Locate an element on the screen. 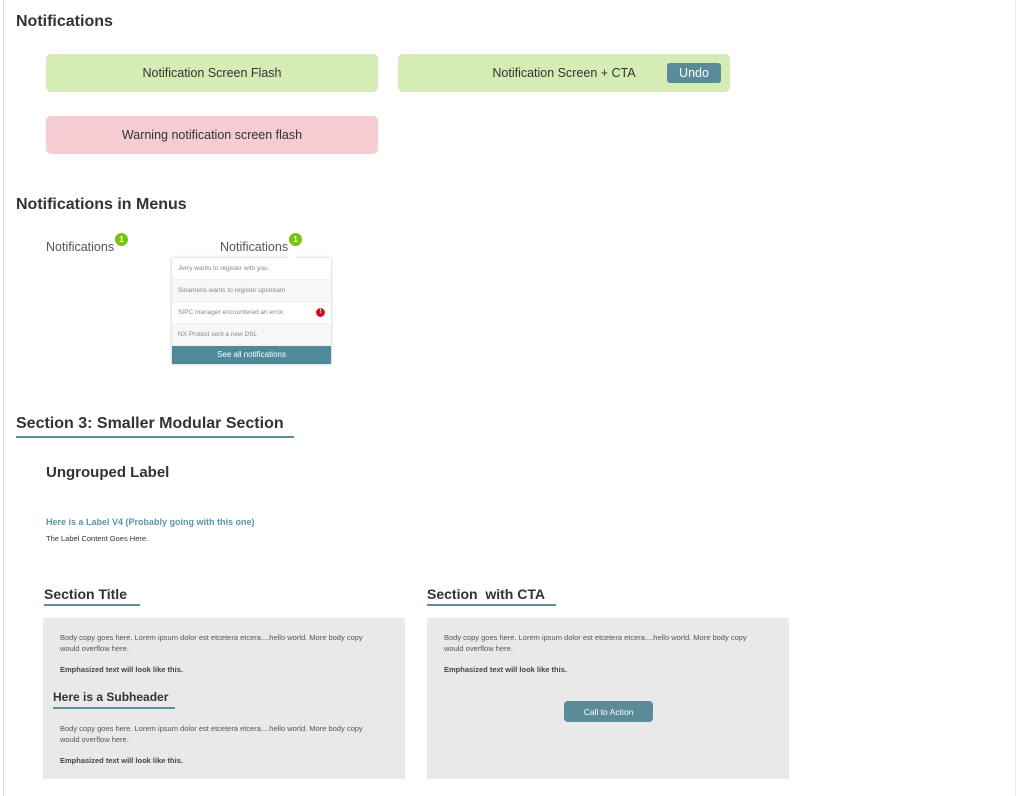 This screenshot has width=1024, height=796. warning-flash-text: Warning notification screen flash is located at coordinates (212, 135).